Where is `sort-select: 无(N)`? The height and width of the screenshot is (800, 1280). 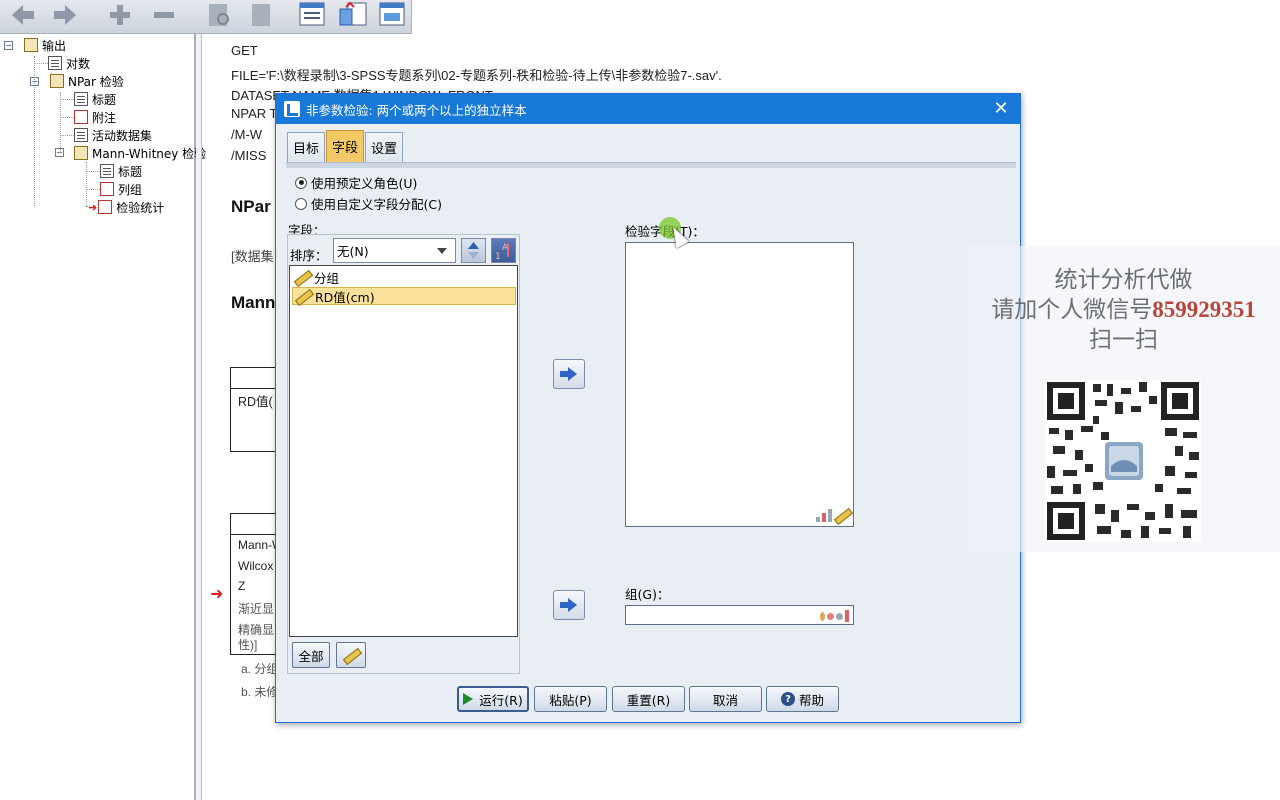
sort-select: 无(N) is located at coordinates (394, 250).